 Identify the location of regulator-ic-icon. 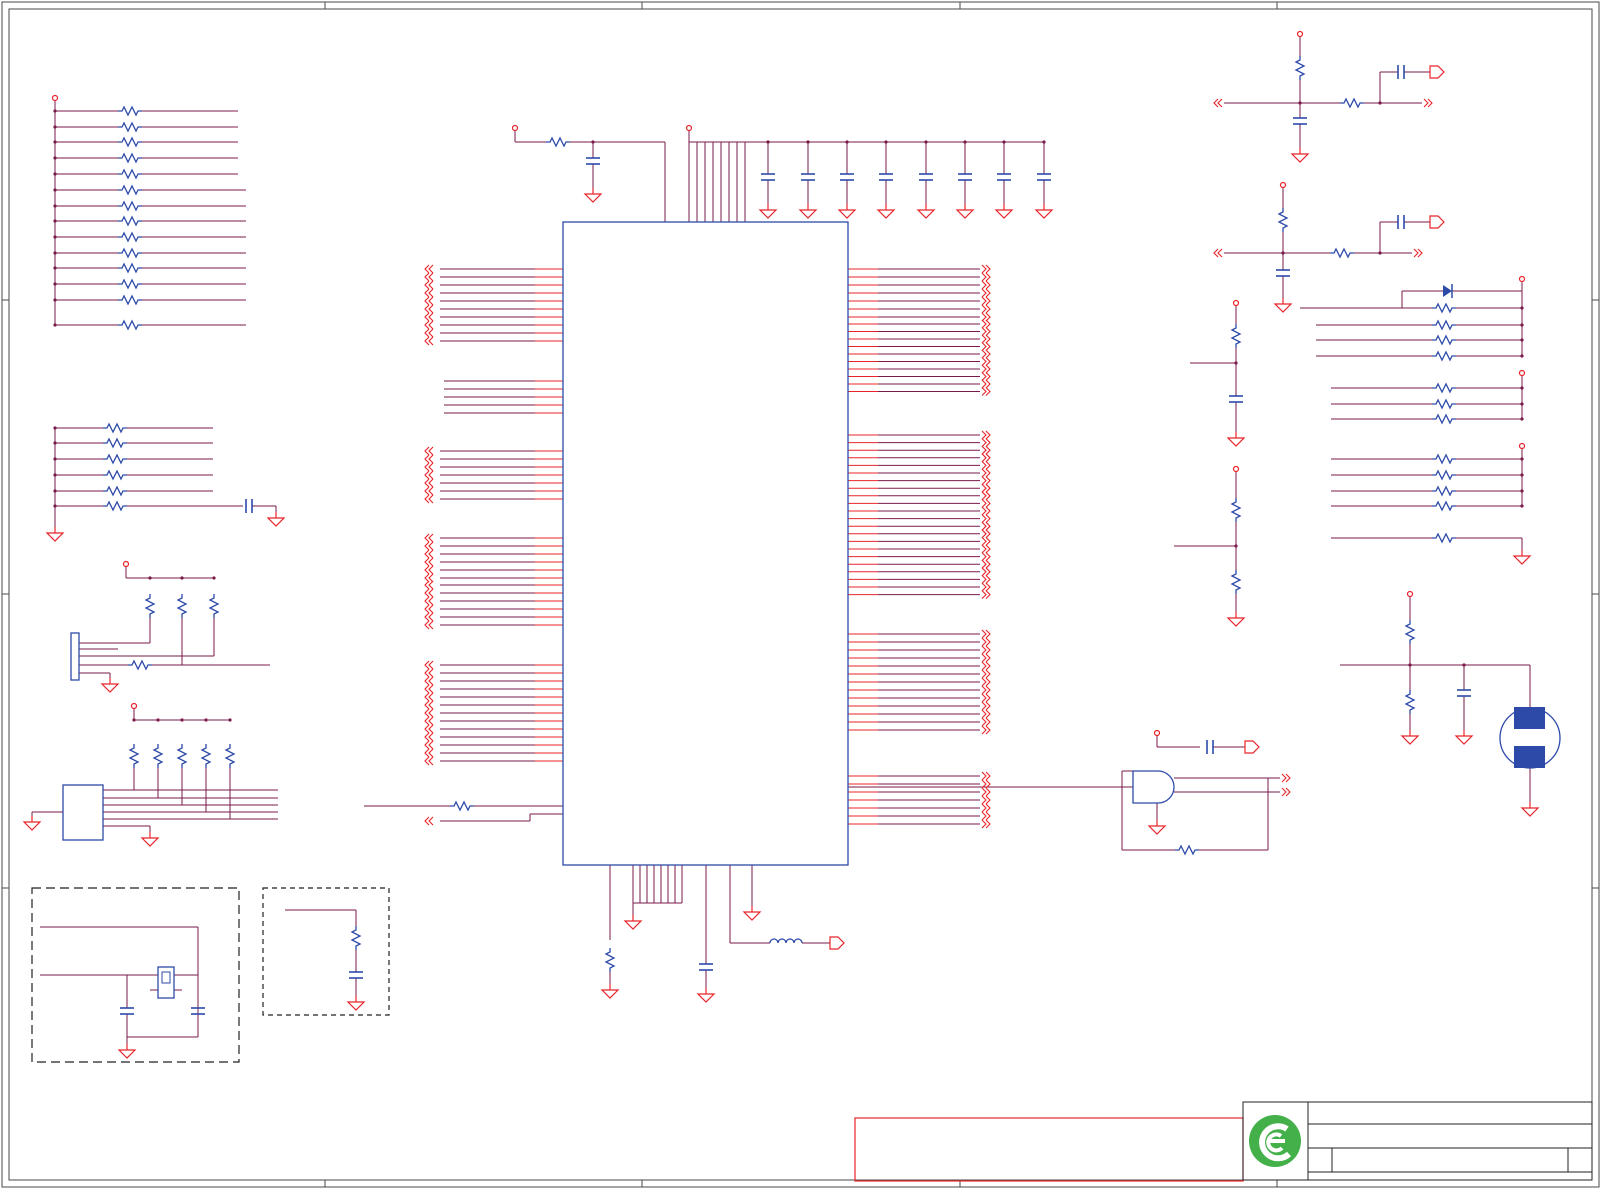
(83, 812).